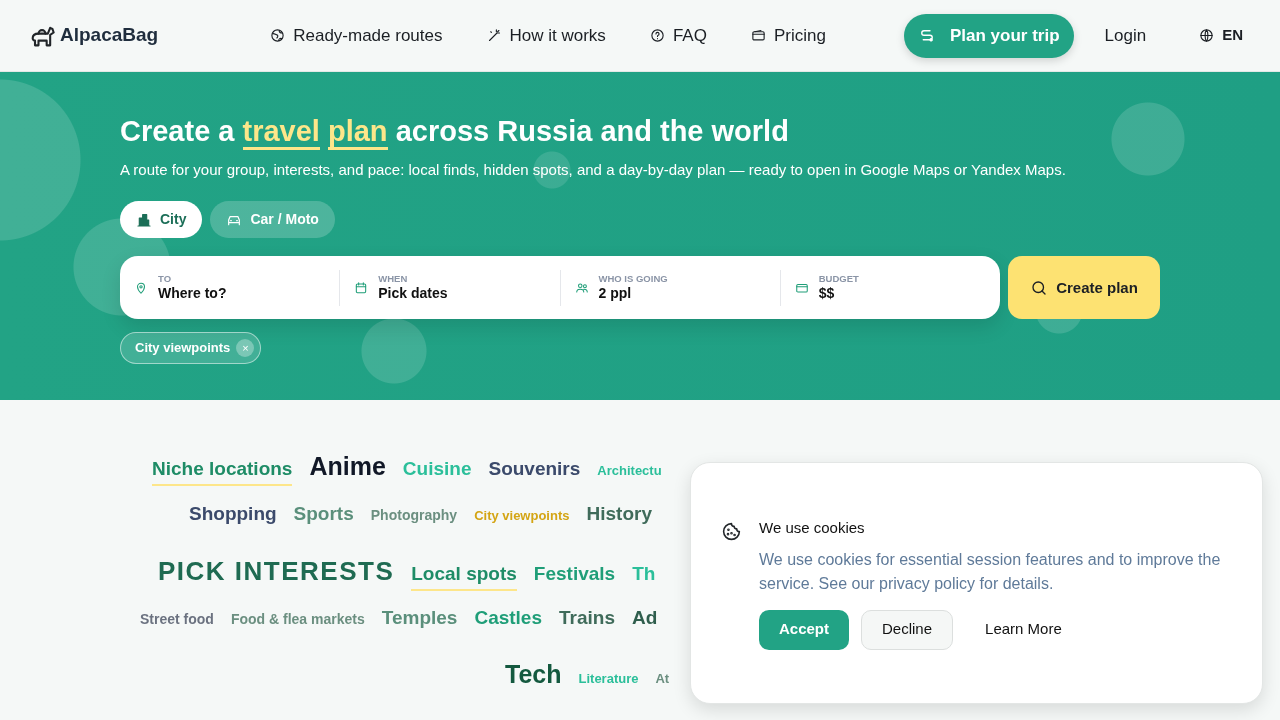  Describe the element at coordinates (758, 35) in the screenshot. I see `wallet-icon` at that location.